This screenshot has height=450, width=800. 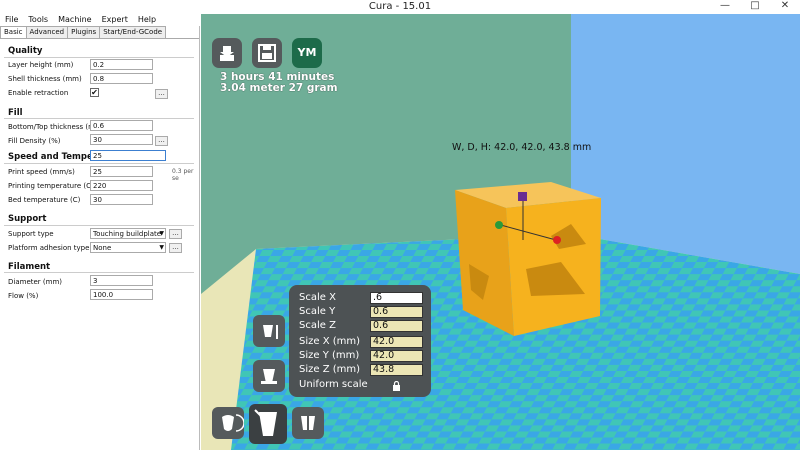 What do you see at coordinates (307, 53) in the screenshot?
I see `youmagine-button: YM` at bounding box center [307, 53].